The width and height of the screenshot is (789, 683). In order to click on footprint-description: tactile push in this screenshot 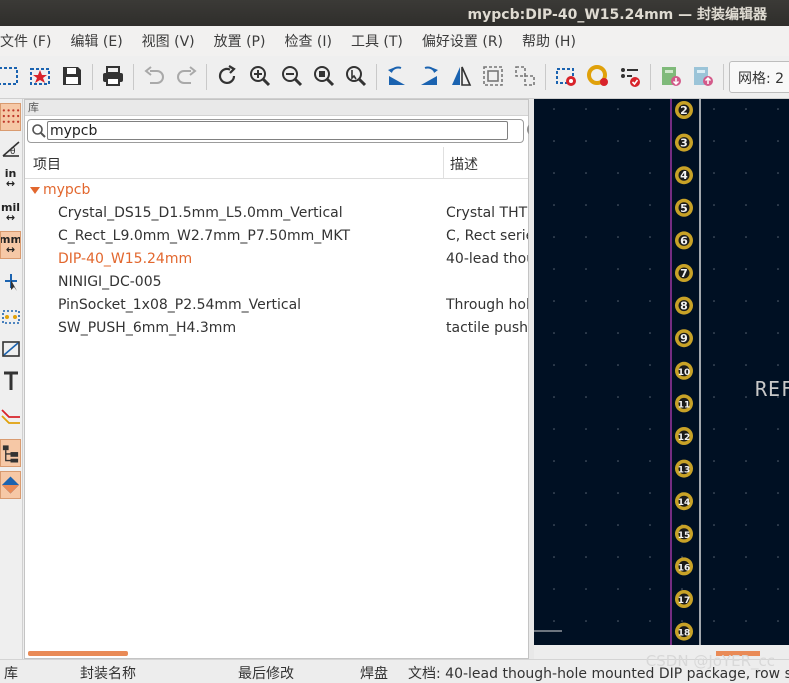, I will do `click(487, 328)`.